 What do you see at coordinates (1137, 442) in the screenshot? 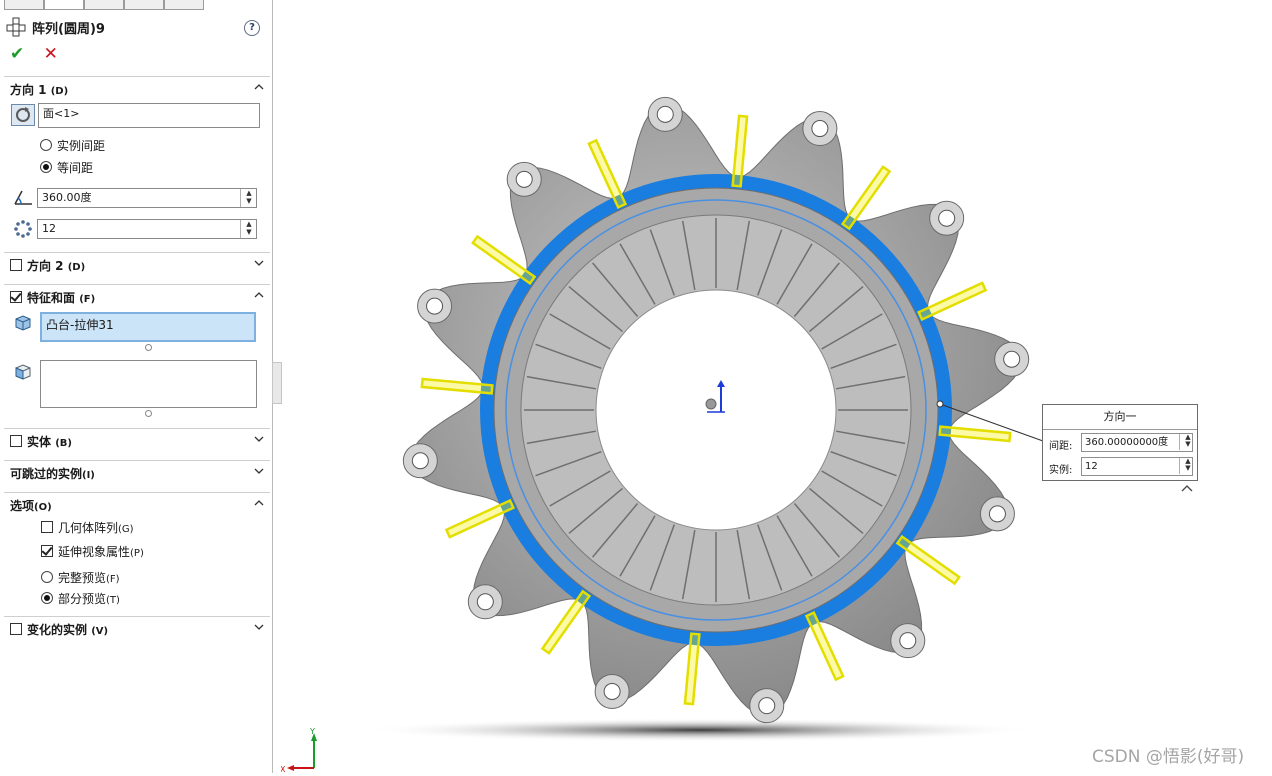
I see `callout-spacing-input: 360.00000000度` at bounding box center [1137, 442].